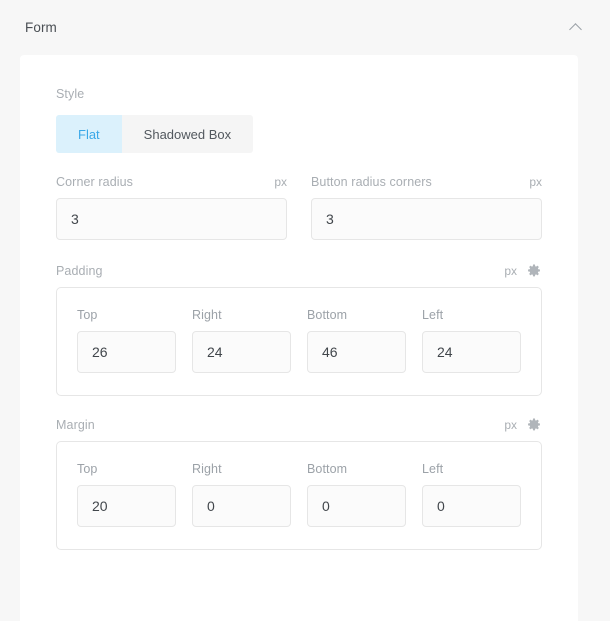 This screenshot has height=621, width=610. What do you see at coordinates (522, 271) in the screenshot?
I see `padding-header-right: px` at bounding box center [522, 271].